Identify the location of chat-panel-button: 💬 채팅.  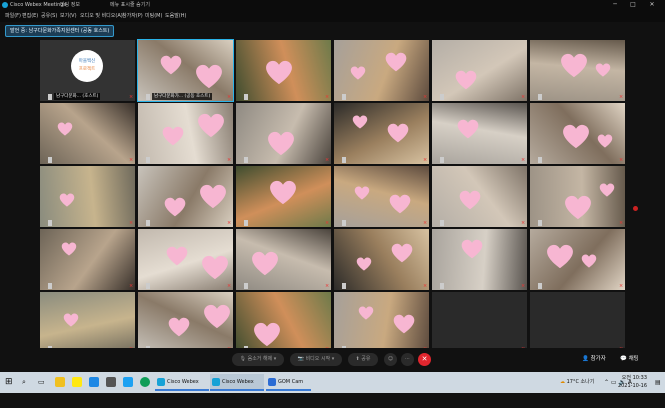
(629, 359).